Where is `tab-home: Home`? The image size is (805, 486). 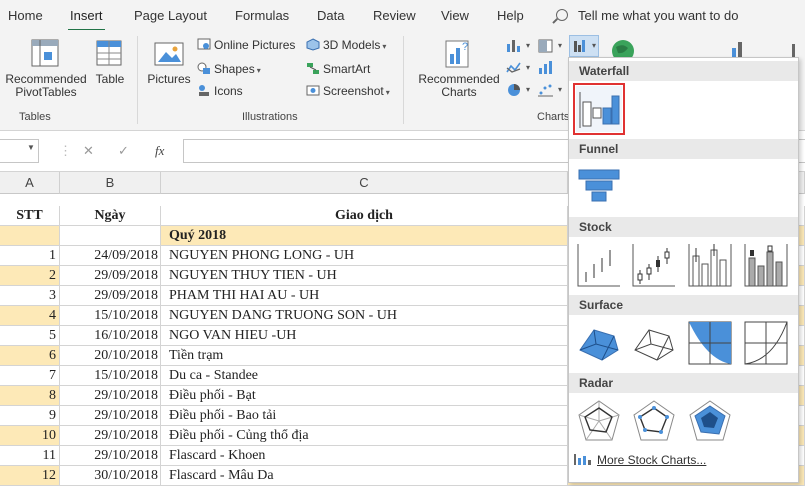
tab-home: Home is located at coordinates (25, 15).